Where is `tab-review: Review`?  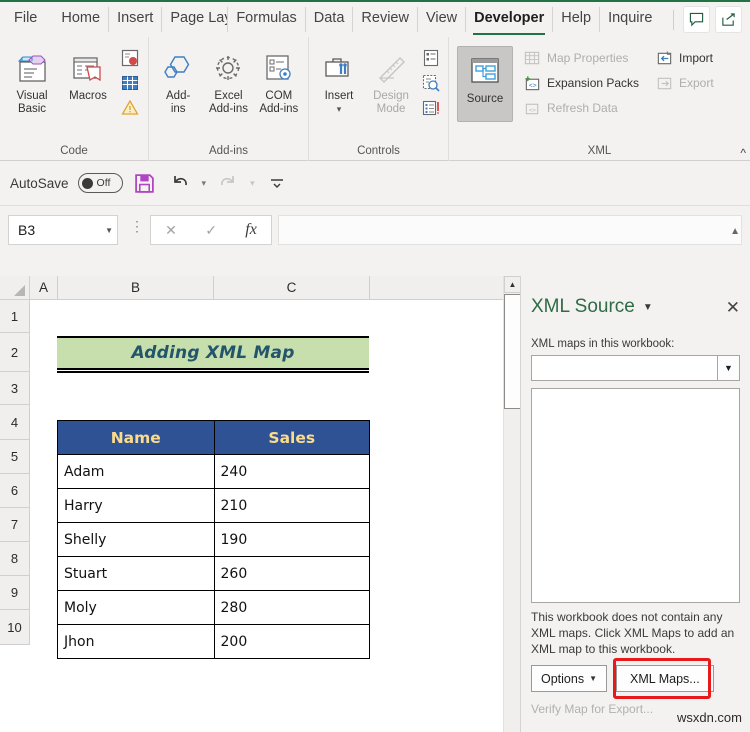
tab-review: Review is located at coordinates (384, 19).